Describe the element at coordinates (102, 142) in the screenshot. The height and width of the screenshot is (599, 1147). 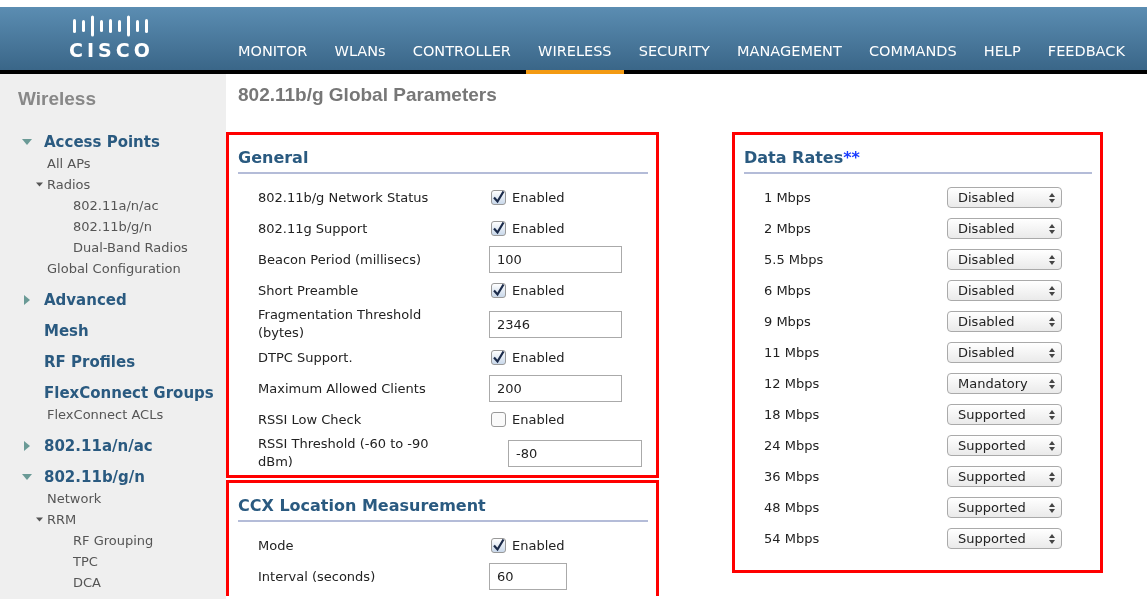
I see `sidebar-item: Access Points` at that location.